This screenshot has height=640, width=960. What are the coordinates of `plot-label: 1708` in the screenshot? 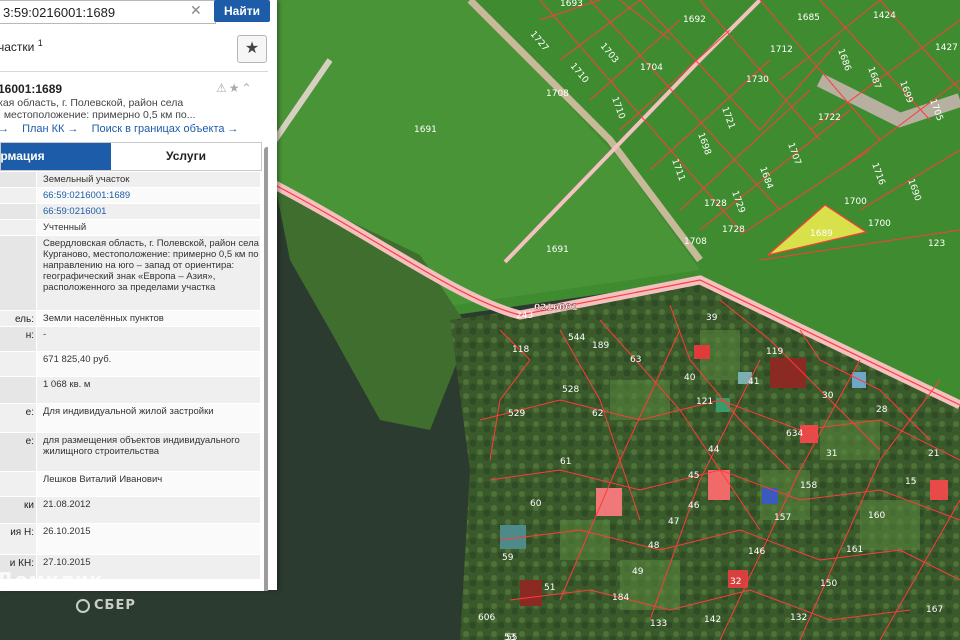 It's located at (557, 94).